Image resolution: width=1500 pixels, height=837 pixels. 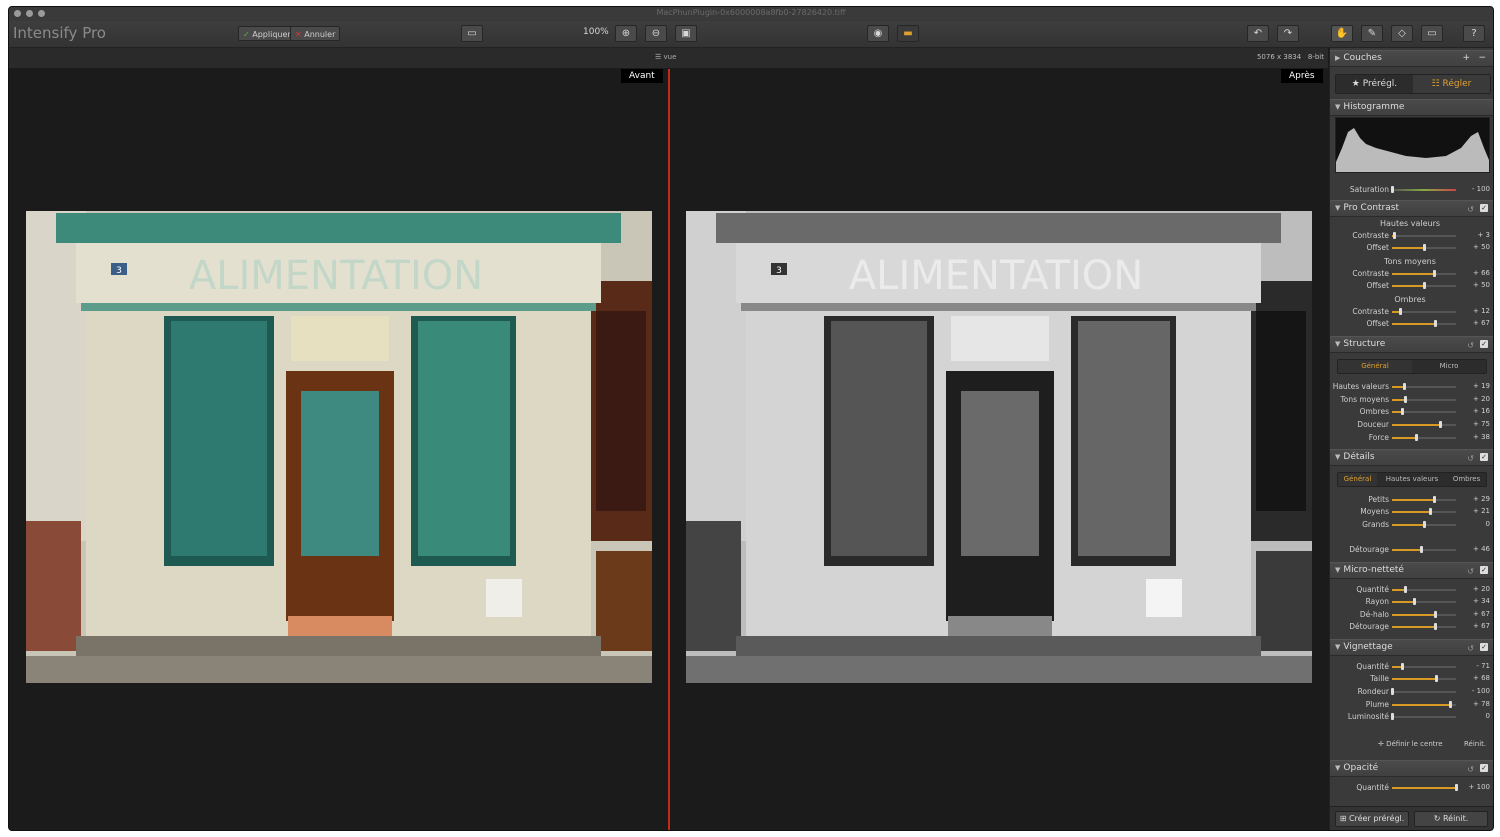 What do you see at coordinates (1402, 33) in the screenshot?
I see `eraser-tool-button: ◇` at bounding box center [1402, 33].